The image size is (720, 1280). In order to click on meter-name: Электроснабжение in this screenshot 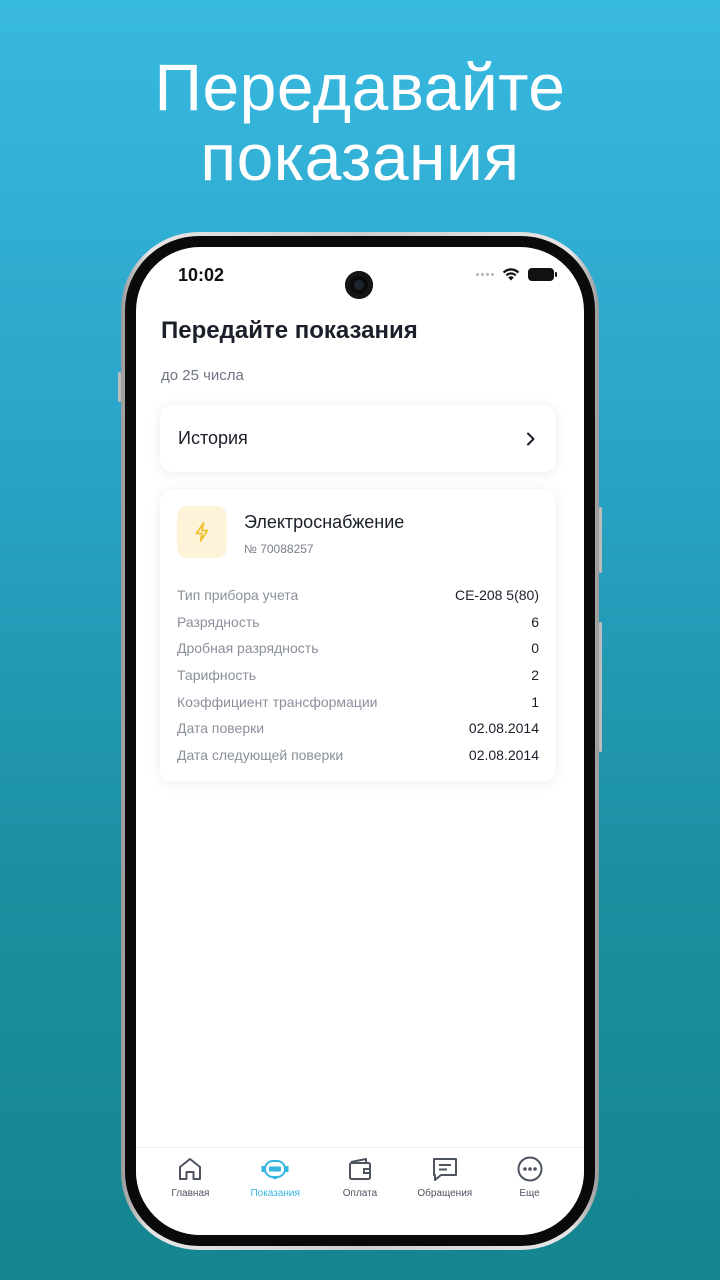, I will do `click(324, 522)`.